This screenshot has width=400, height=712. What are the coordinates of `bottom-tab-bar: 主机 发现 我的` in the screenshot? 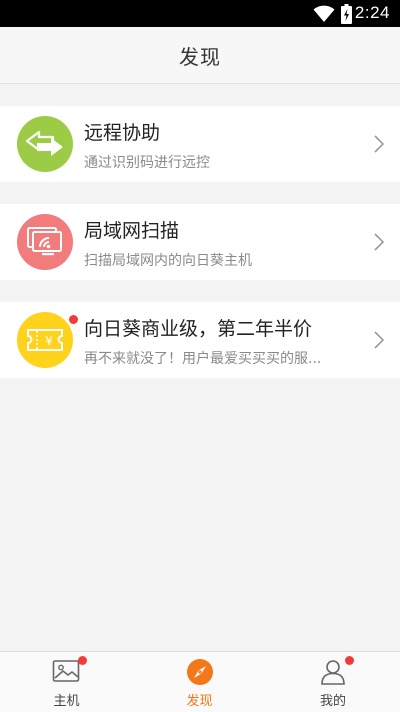 It's located at (200, 681).